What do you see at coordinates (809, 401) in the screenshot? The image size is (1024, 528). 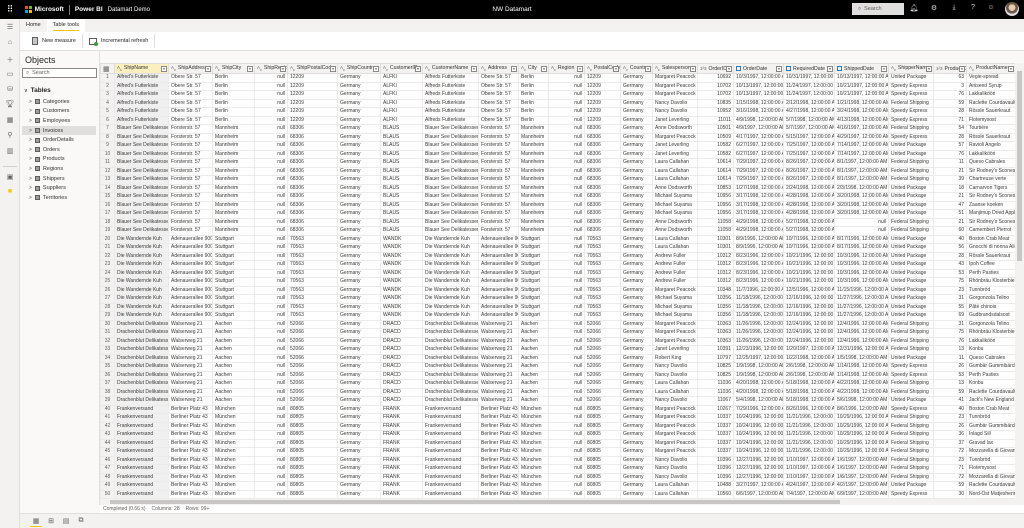 I see `cell-requireddate: 5/18/1998, 12:00:00 AM` at bounding box center [809, 401].